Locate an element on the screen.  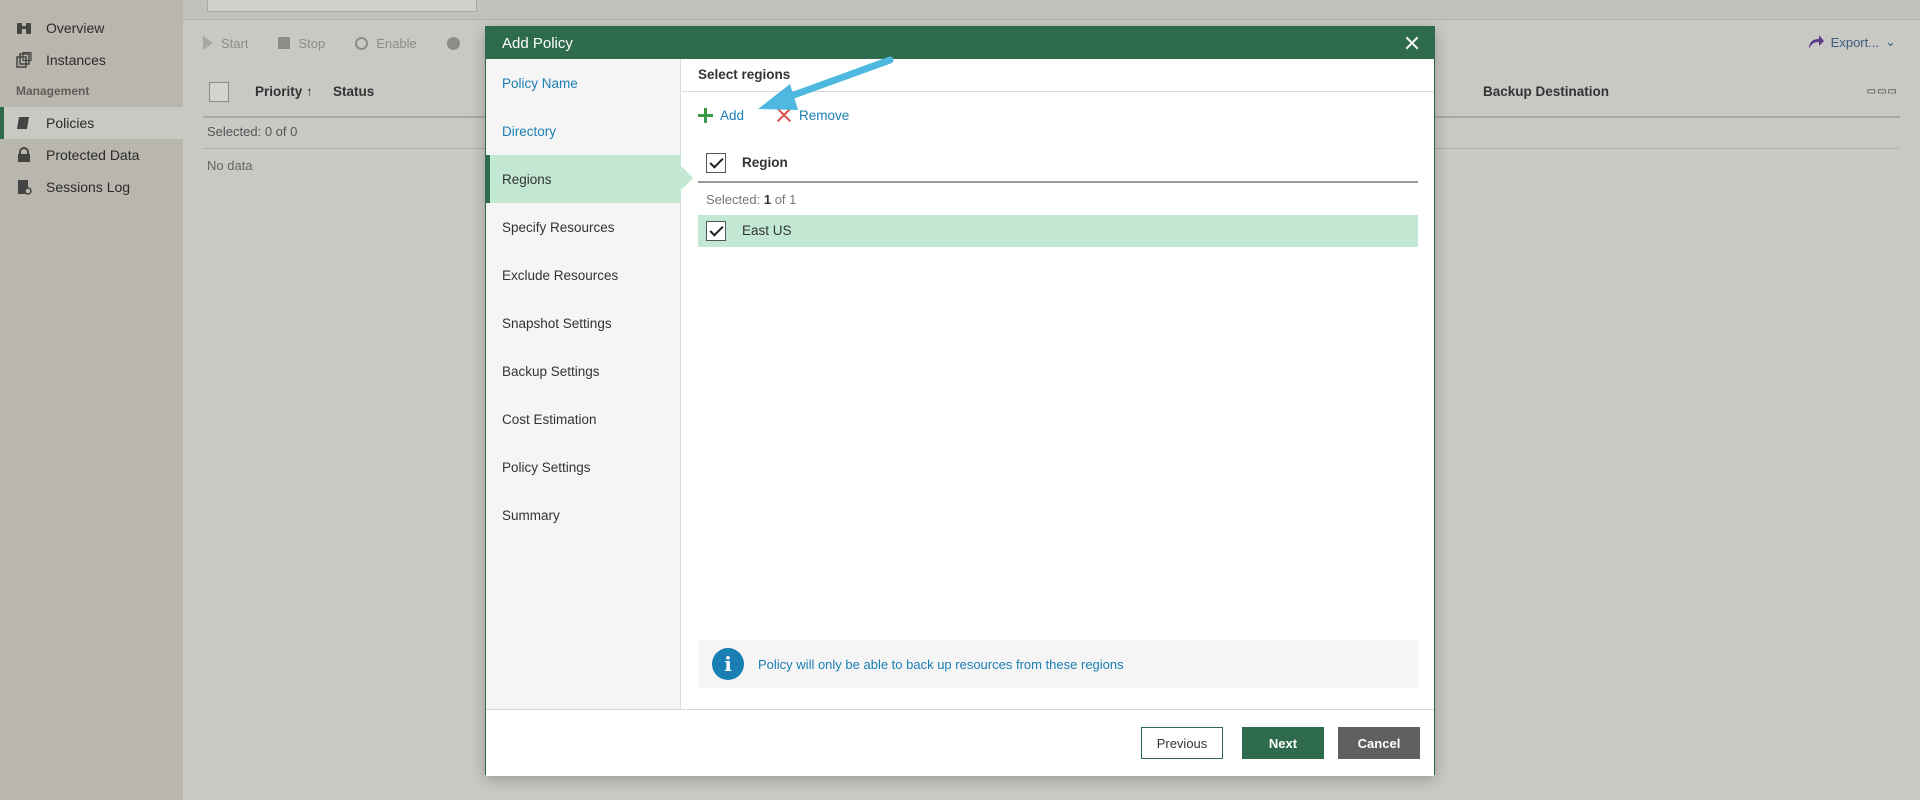
step-directory: Directory is located at coordinates (583, 131).